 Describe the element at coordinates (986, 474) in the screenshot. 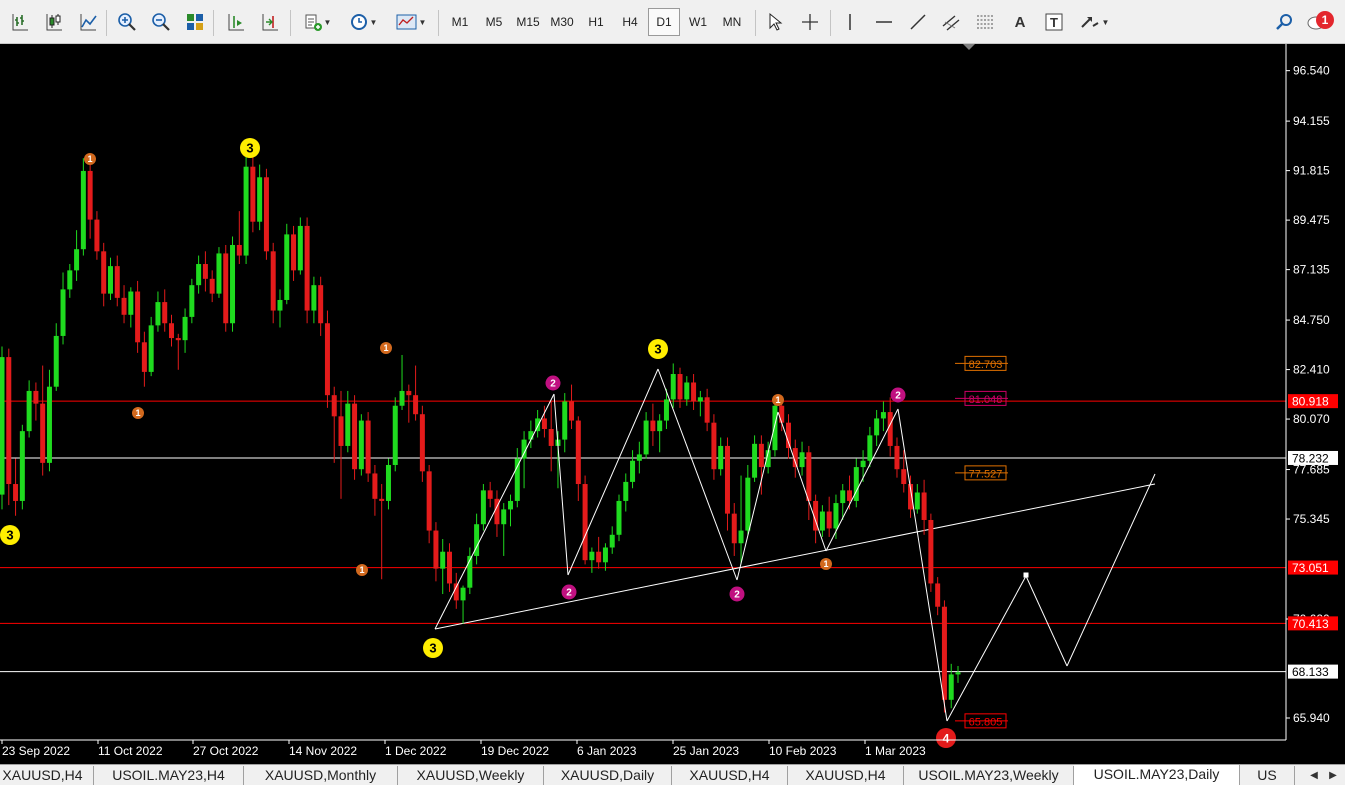

I see `fib-label: 77.527` at that location.